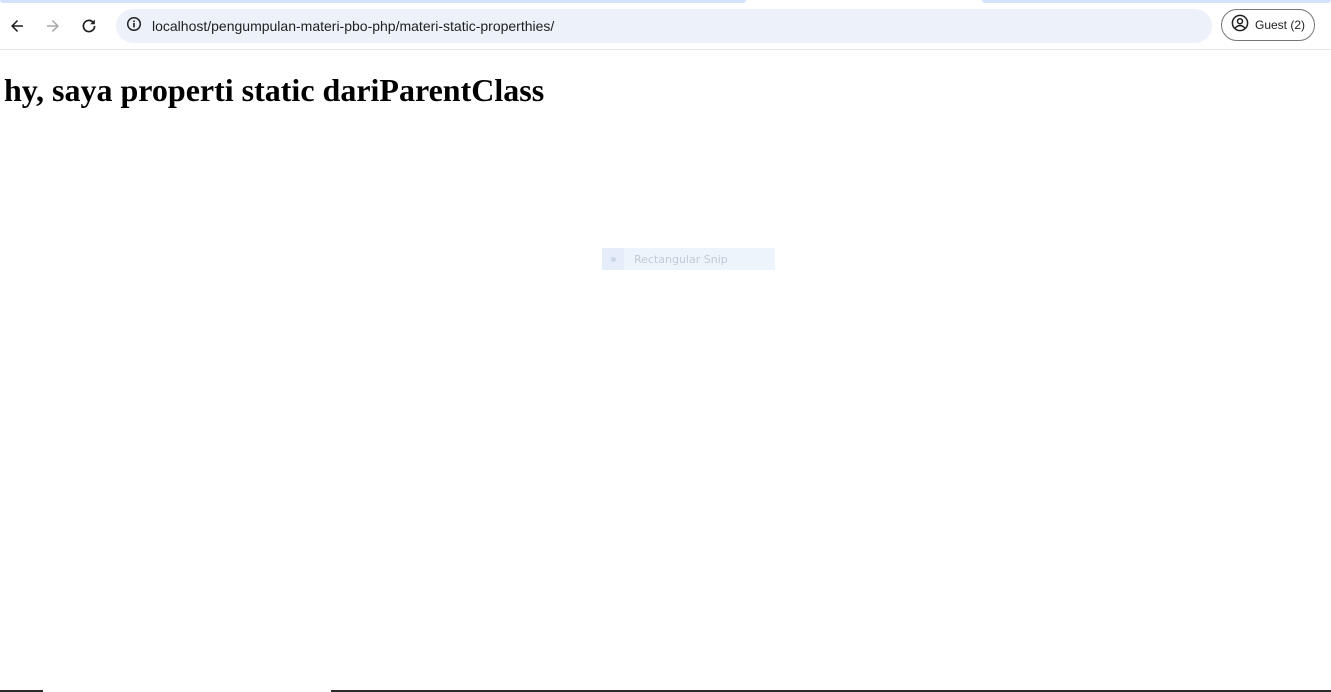 The image size is (1331, 692). I want to click on reload-icon, so click(89, 26).